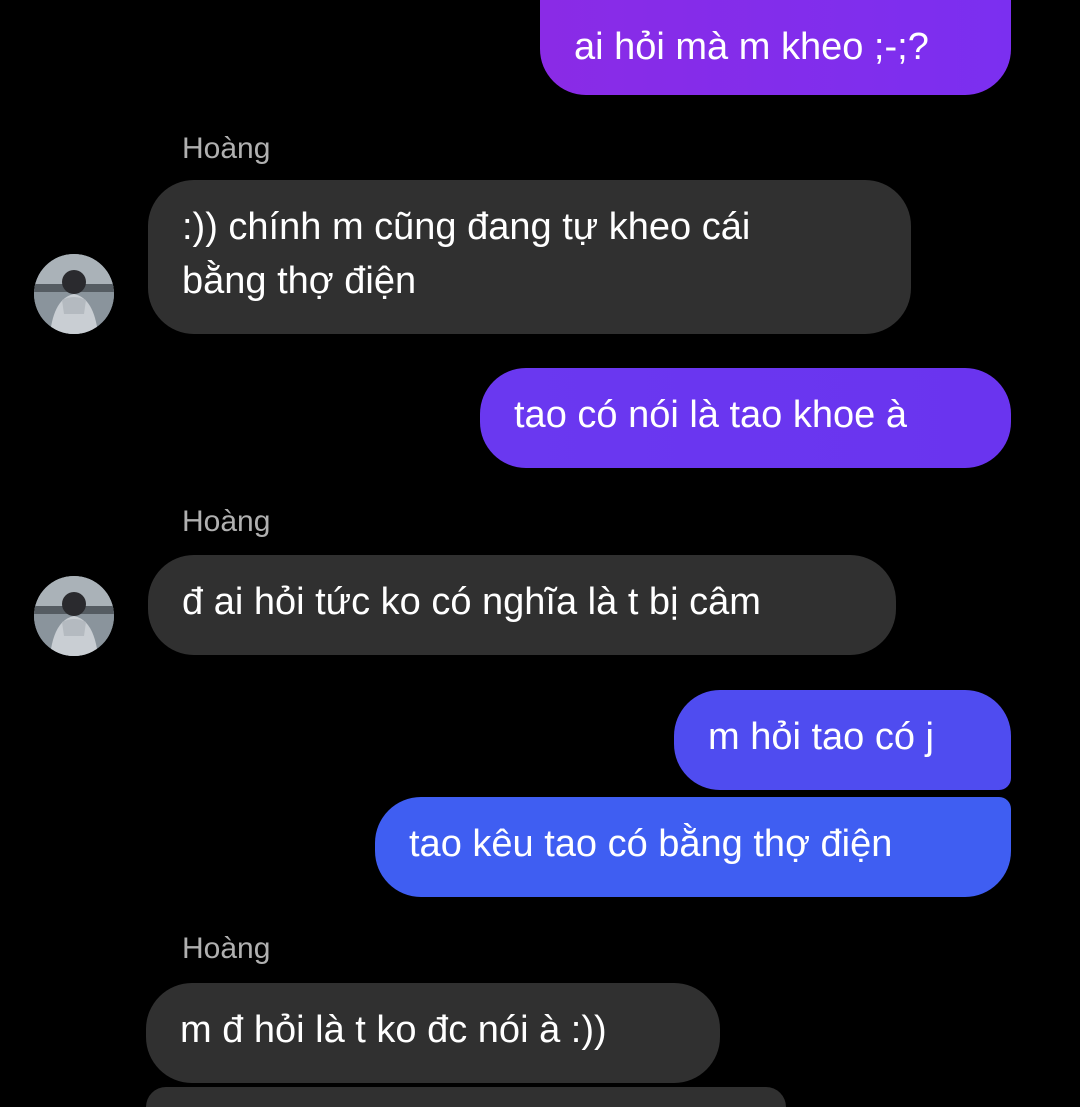  I want to click on outgoing-message: ai hỏi mà m kheo ;-;?, so click(775, 47).